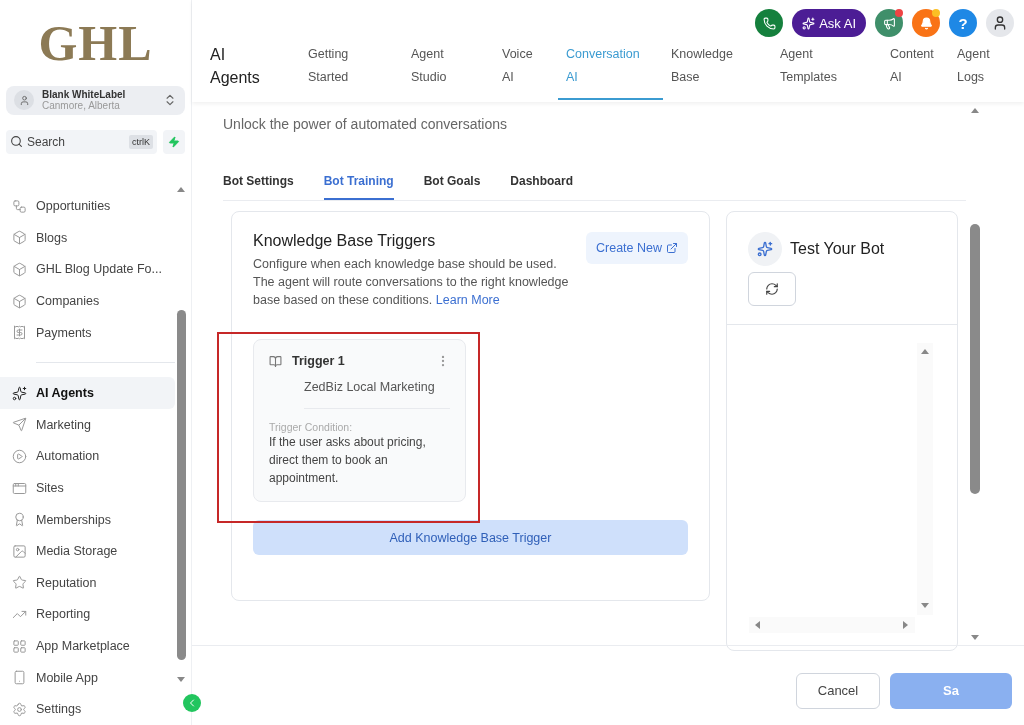 The image size is (1024, 725). I want to click on shortcut-key: ctrlK, so click(141, 141).